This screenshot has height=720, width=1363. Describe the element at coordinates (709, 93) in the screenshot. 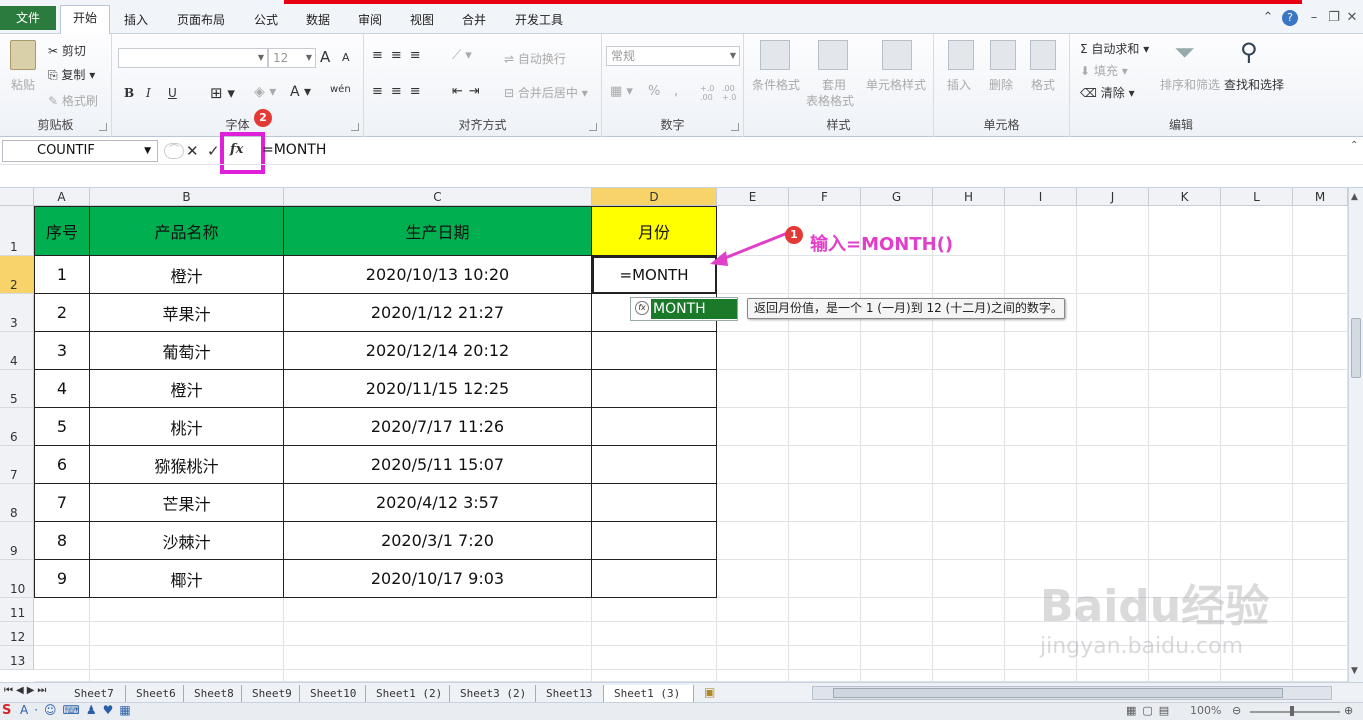

I see `increase-decimal-button: +.0 .00` at that location.